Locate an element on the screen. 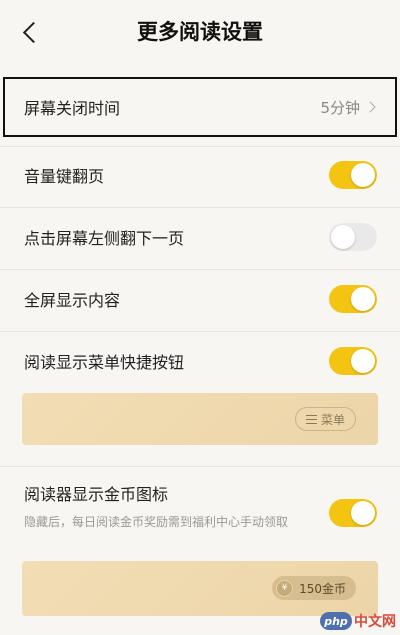 This screenshot has height=635, width=400. chevron-right-icon is located at coordinates (371, 107).